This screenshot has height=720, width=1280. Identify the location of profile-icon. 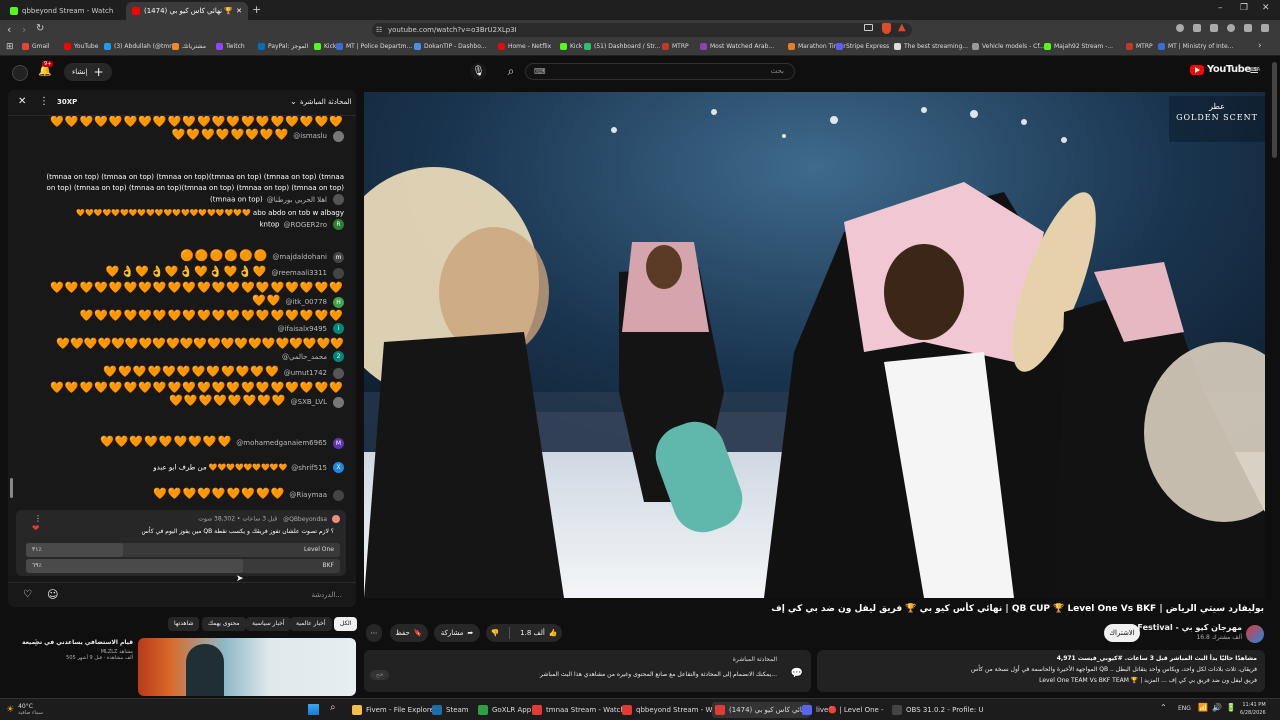
(1231, 28).